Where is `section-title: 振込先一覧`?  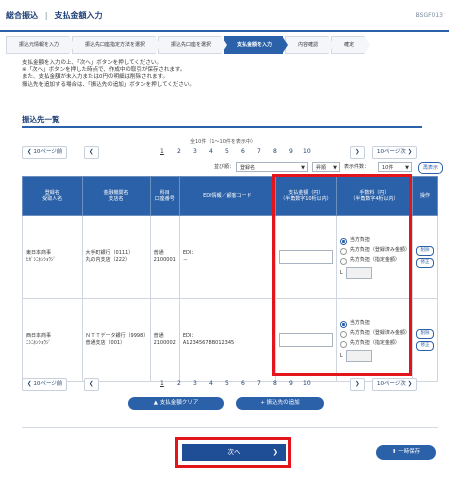
section-title: 振込先一覧 is located at coordinates (41, 119).